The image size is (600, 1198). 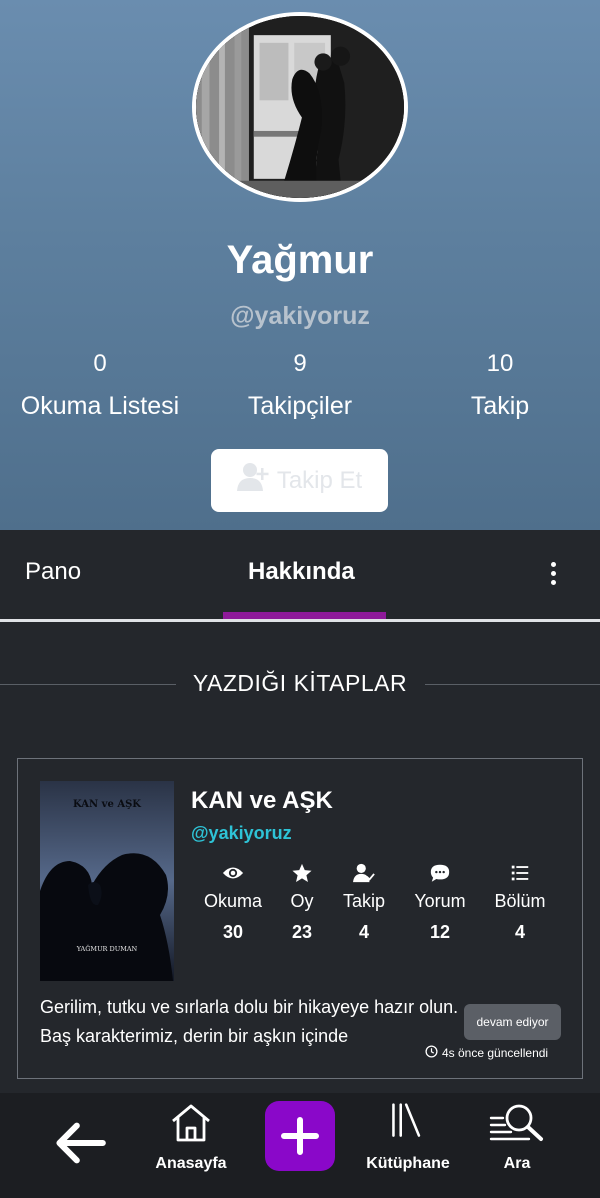 What do you see at coordinates (553, 577) in the screenshot?
I see `more-options-icon` at bounding box center [553, 577].